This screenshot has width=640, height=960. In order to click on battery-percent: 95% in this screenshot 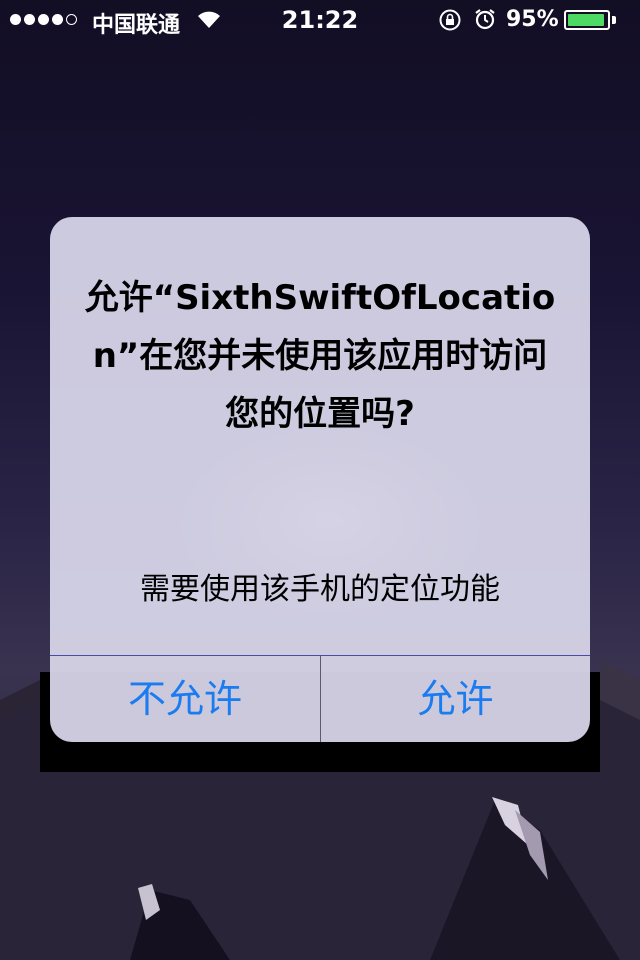, I will do `click(532, 19)`.